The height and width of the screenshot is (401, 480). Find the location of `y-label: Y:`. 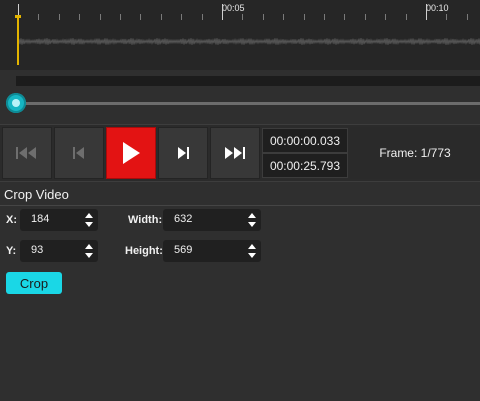

y-label: Y: is located at coordinates (11, 251).